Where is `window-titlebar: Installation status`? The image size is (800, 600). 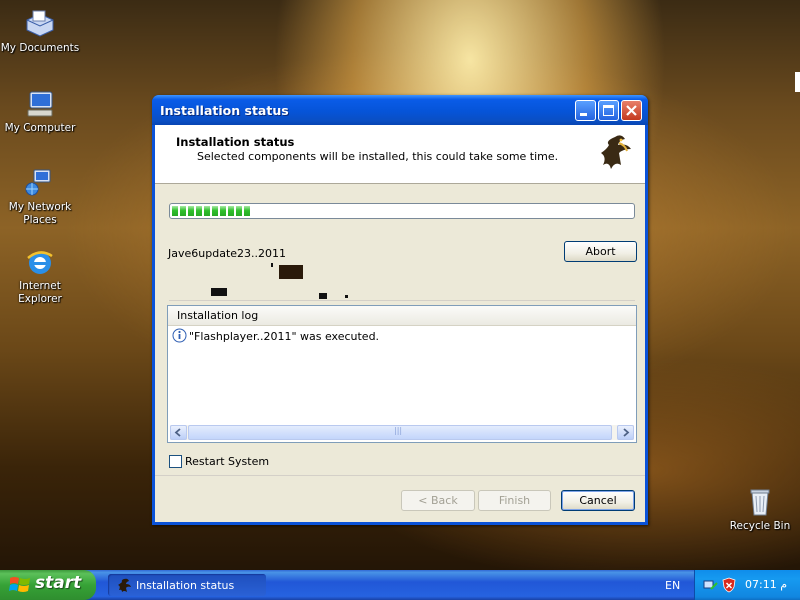
window-titlebar: Installation status is located at coordinates (400, 110).